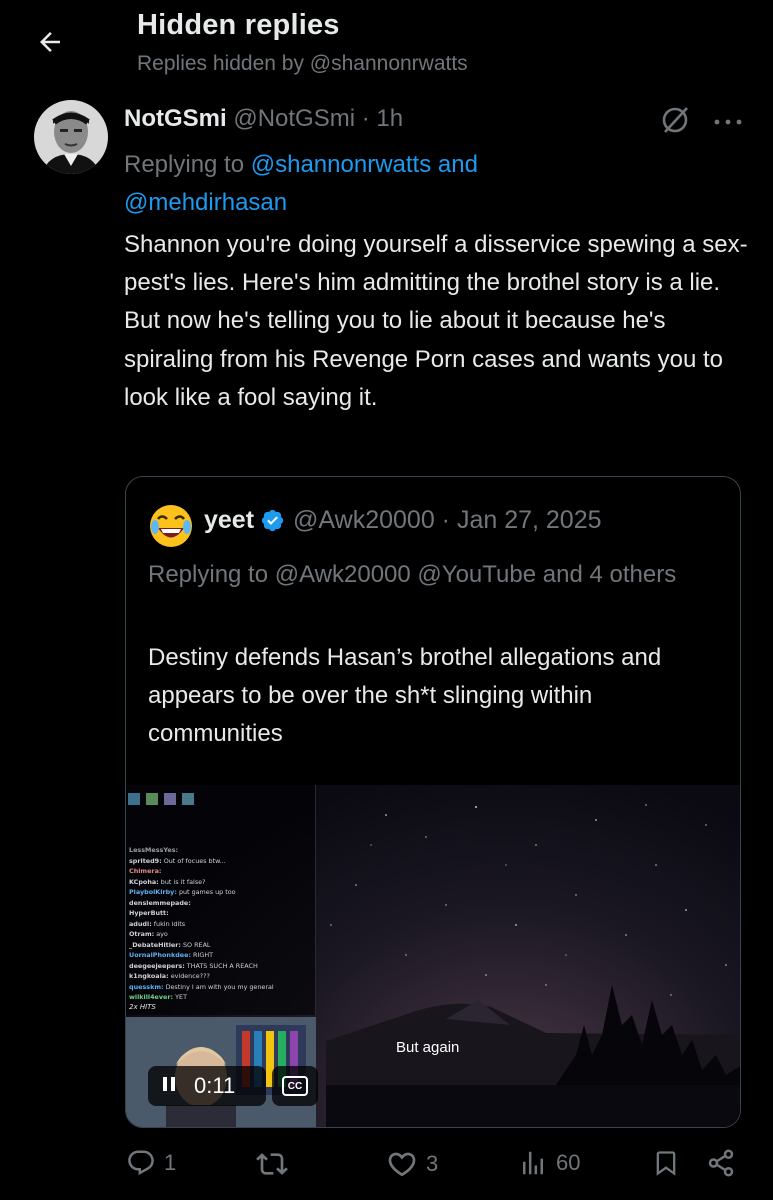 Image resolution: width=773 pixels, height=1200 pixels. What do you see at coordinates (364, 164) in the screenshot?
I see `replying-to-link-1: @shannonrwatts and` at bounding box center [364, 164].